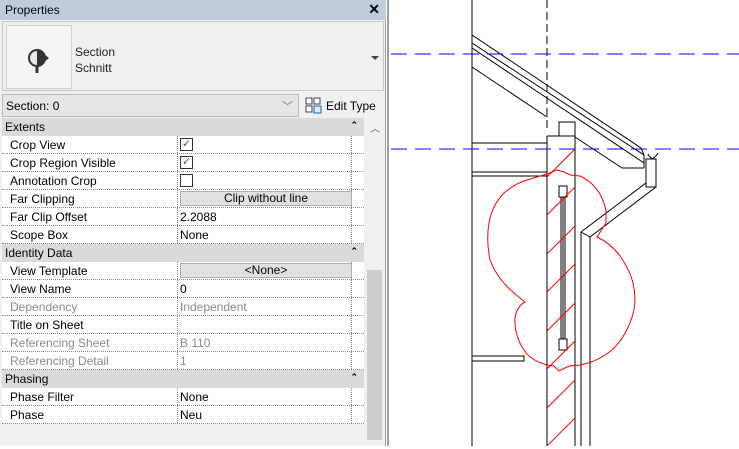  I want to click on section-title: Phasing, so click(27, 379).